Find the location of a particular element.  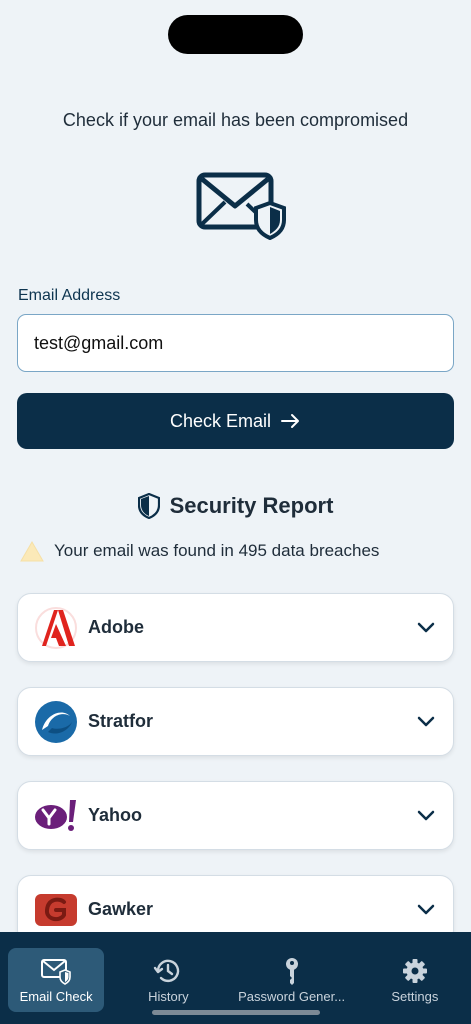

tab-label: Email Check is located at coordinates (56, 996).